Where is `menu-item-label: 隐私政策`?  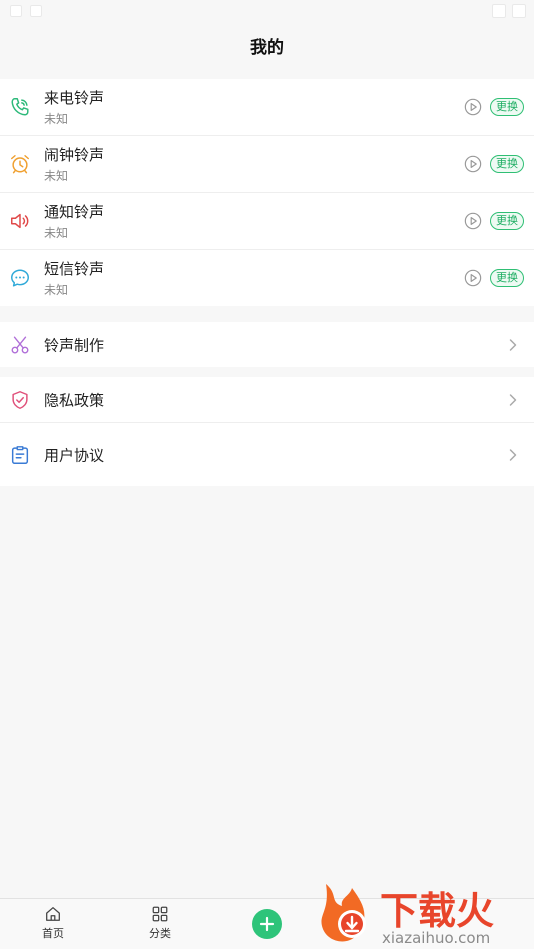
menu-item-label: 隐私政策 is located at coordinates (74, 400).